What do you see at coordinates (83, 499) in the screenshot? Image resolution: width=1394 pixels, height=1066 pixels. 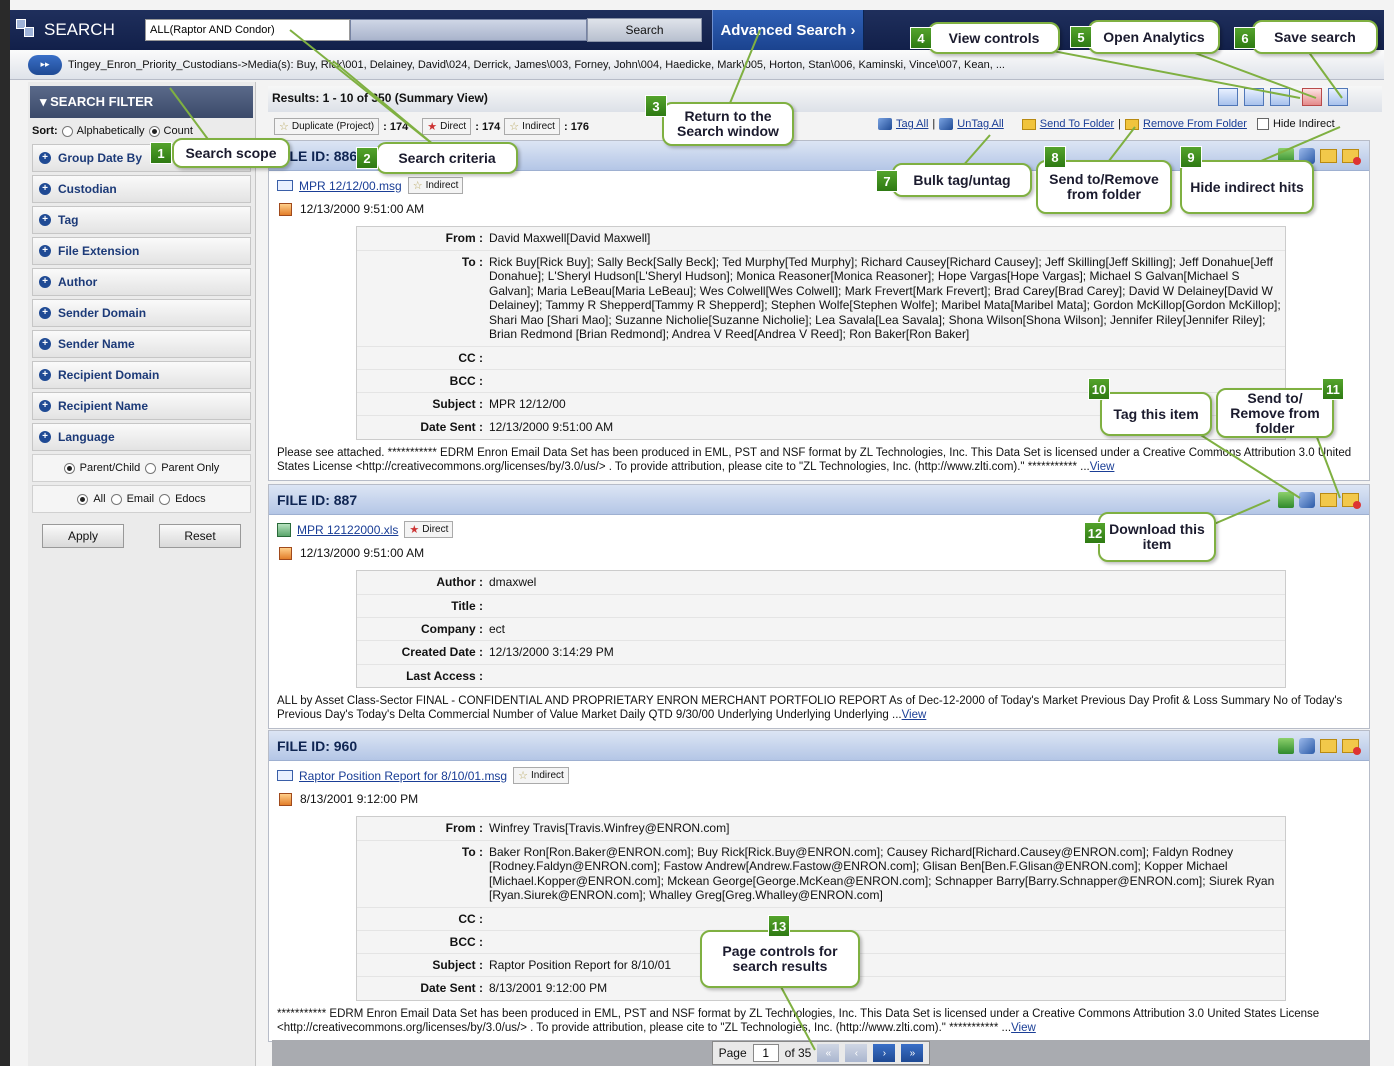 I see `all-radio` at bounding box center [83, 499].